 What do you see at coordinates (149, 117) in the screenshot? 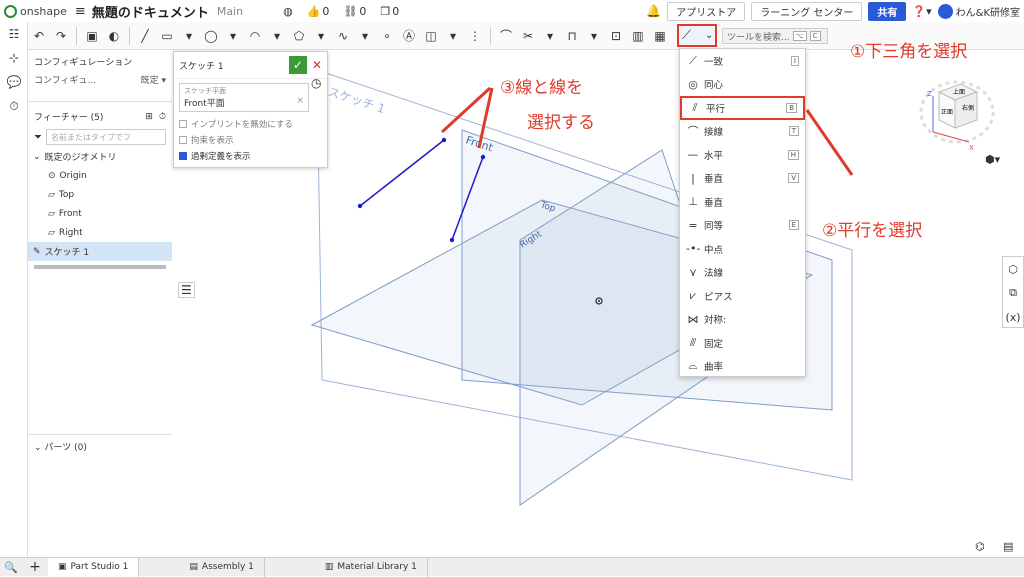
I see `add-folder-icon: ⊞` at bounding box center [149, 117].